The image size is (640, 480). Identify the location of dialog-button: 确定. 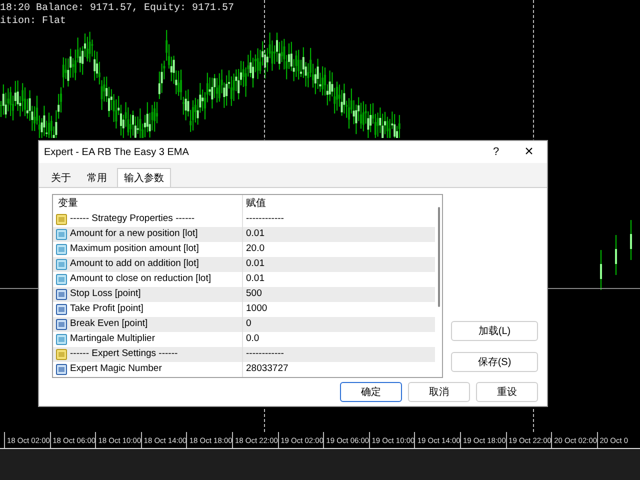
(371, 392).